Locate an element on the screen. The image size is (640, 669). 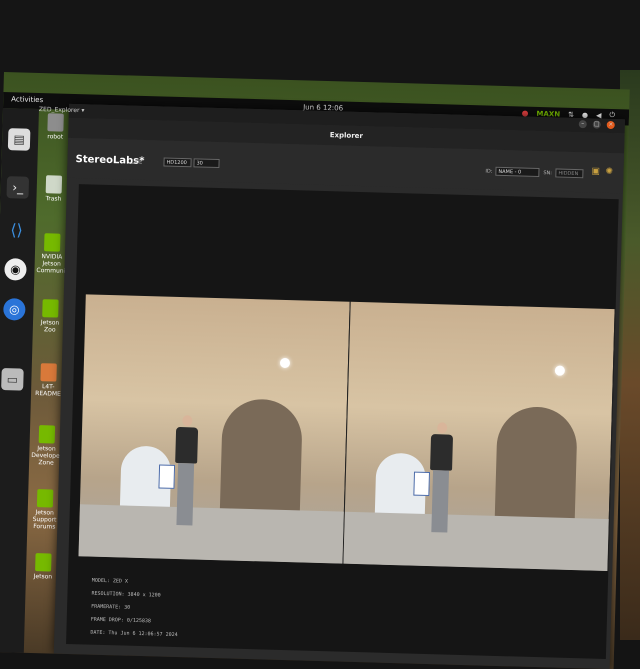
drive-icon: ▭ is located at coordinates (12, 379).